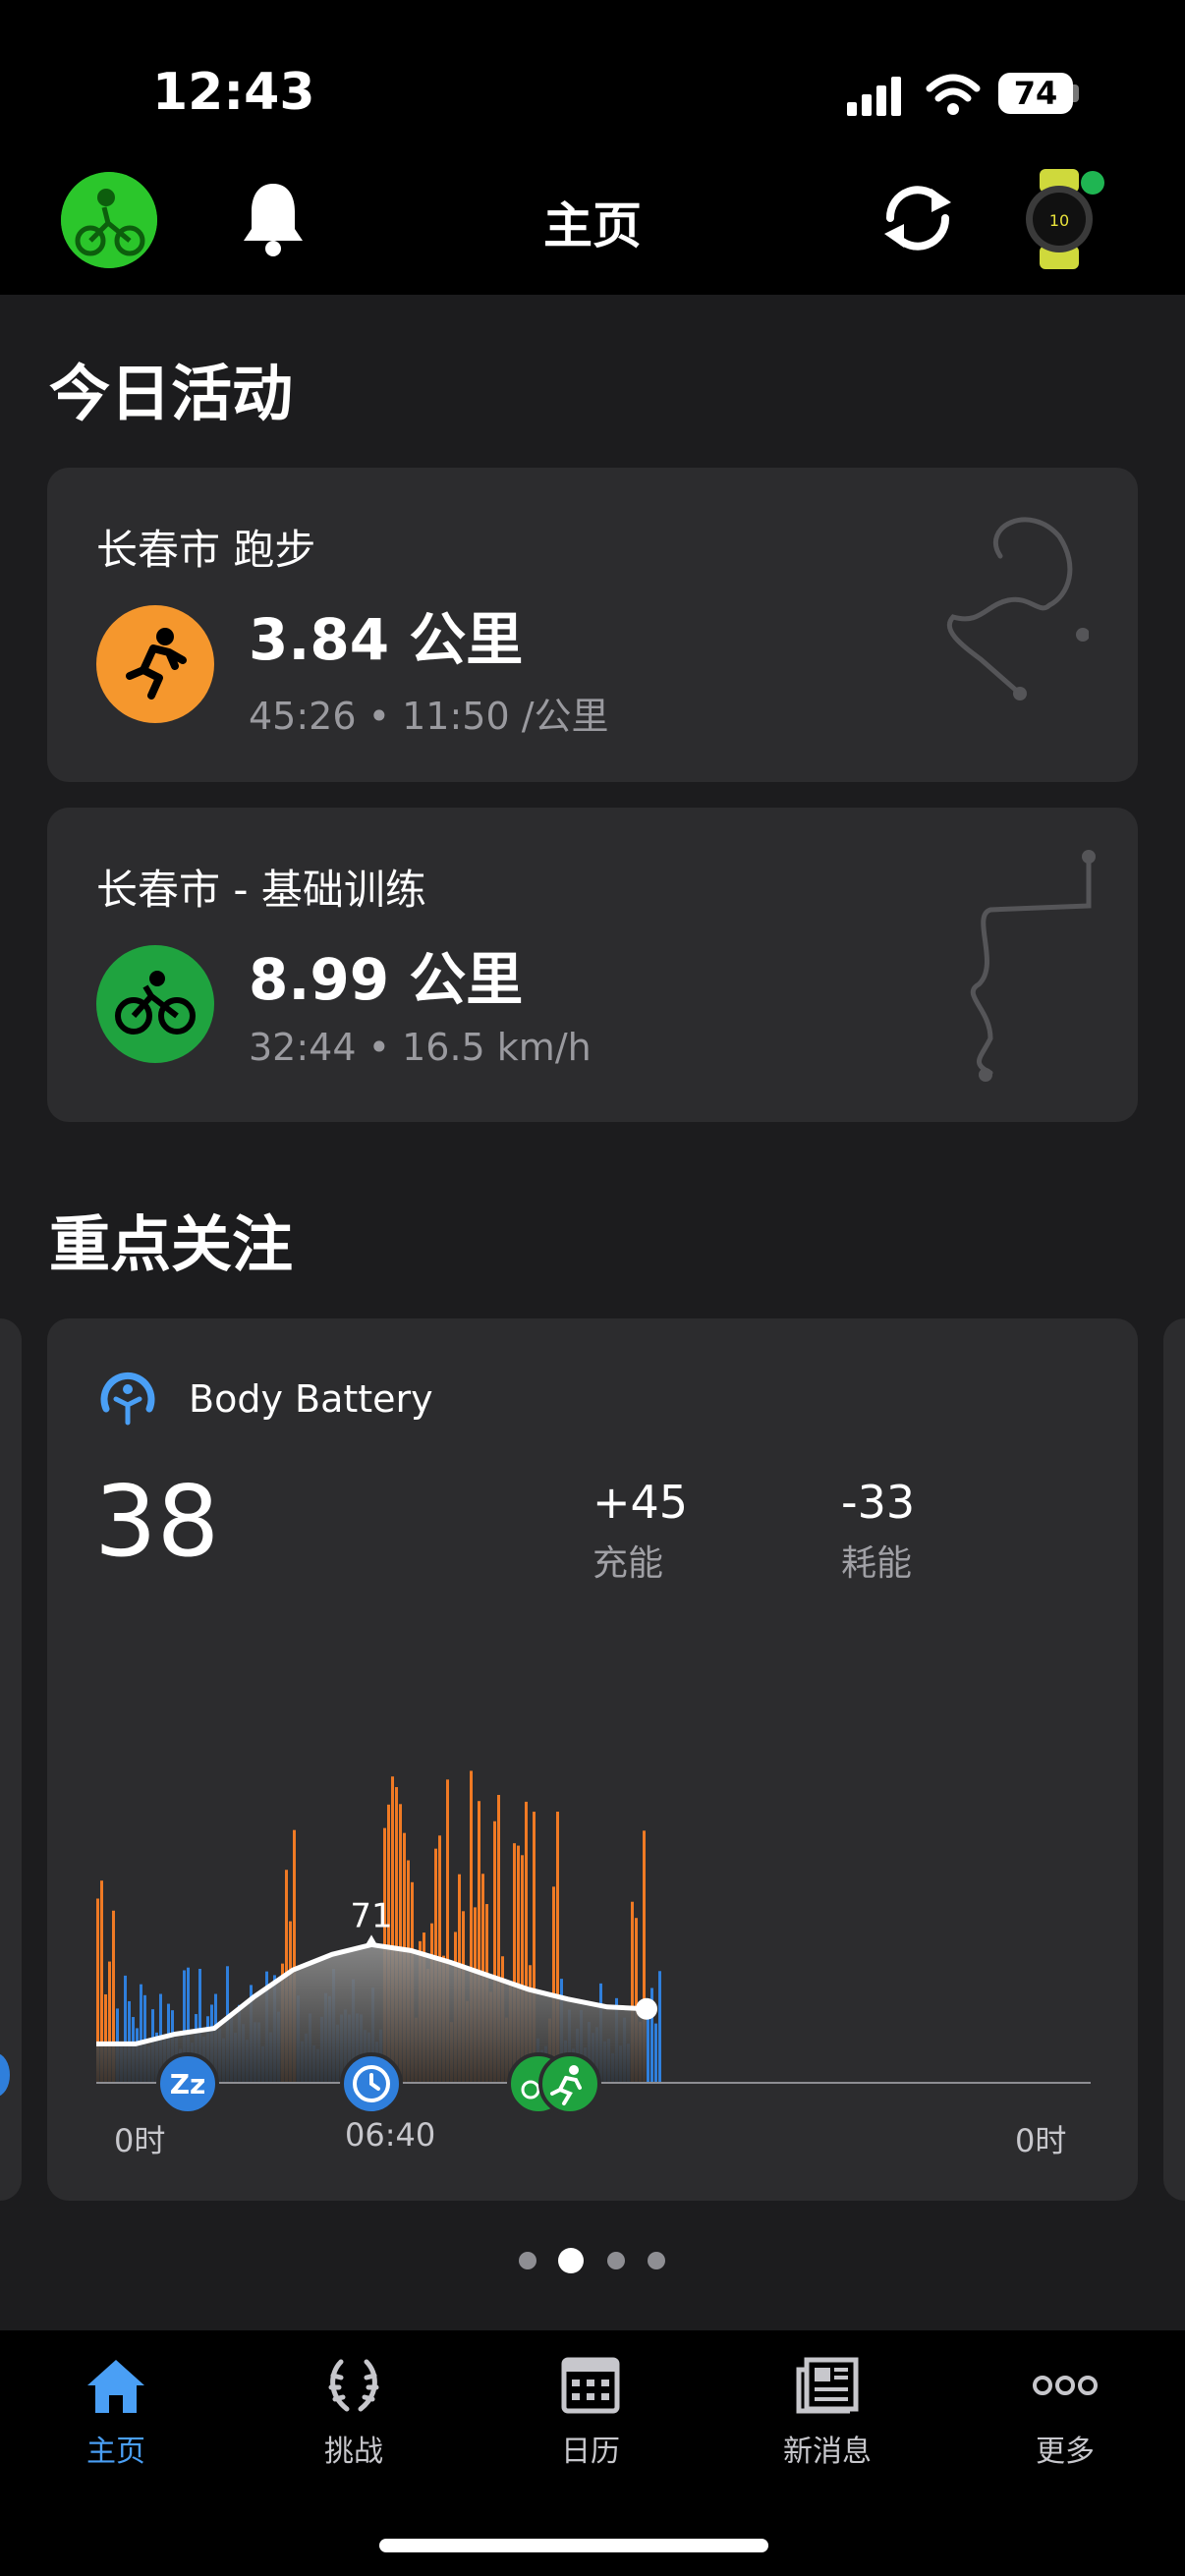 This screenshot has height=2576, width=1185. Describe the element at coordinates (1065, 2413) in the screenshot. I see `nav-item-more: 更多` at that location.